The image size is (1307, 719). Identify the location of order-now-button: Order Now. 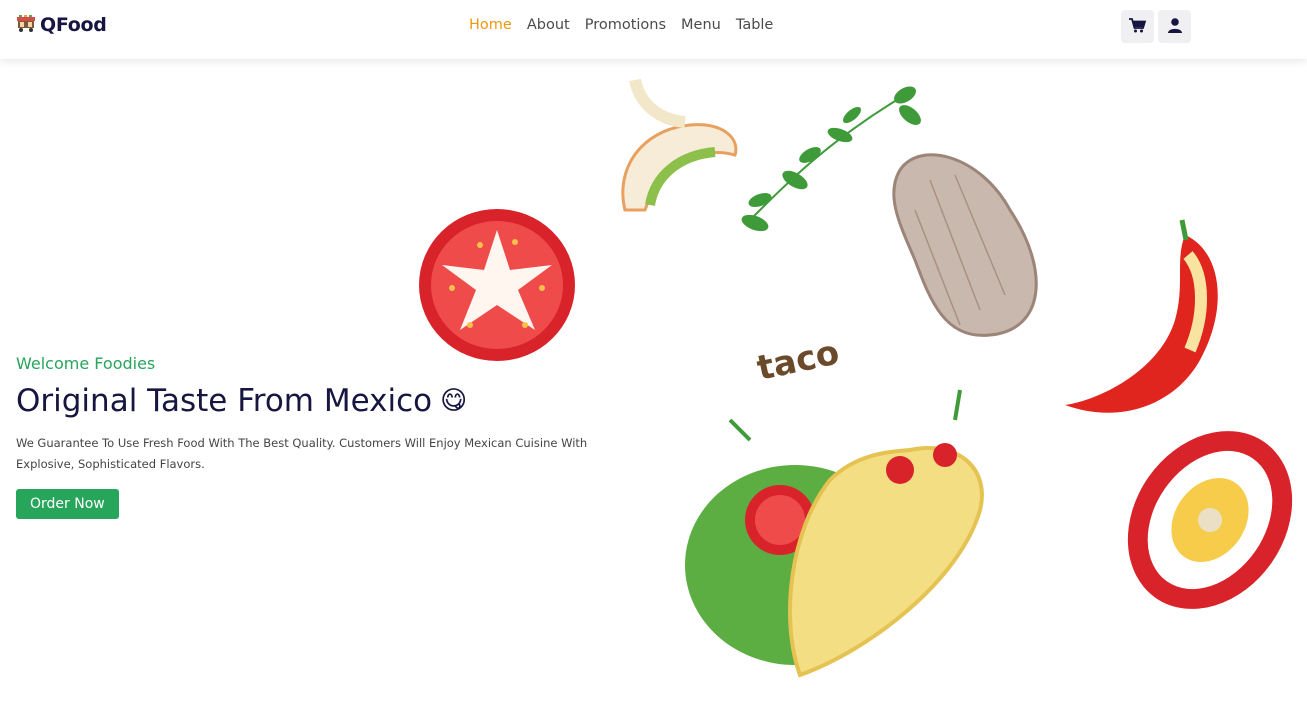
(67, 504).